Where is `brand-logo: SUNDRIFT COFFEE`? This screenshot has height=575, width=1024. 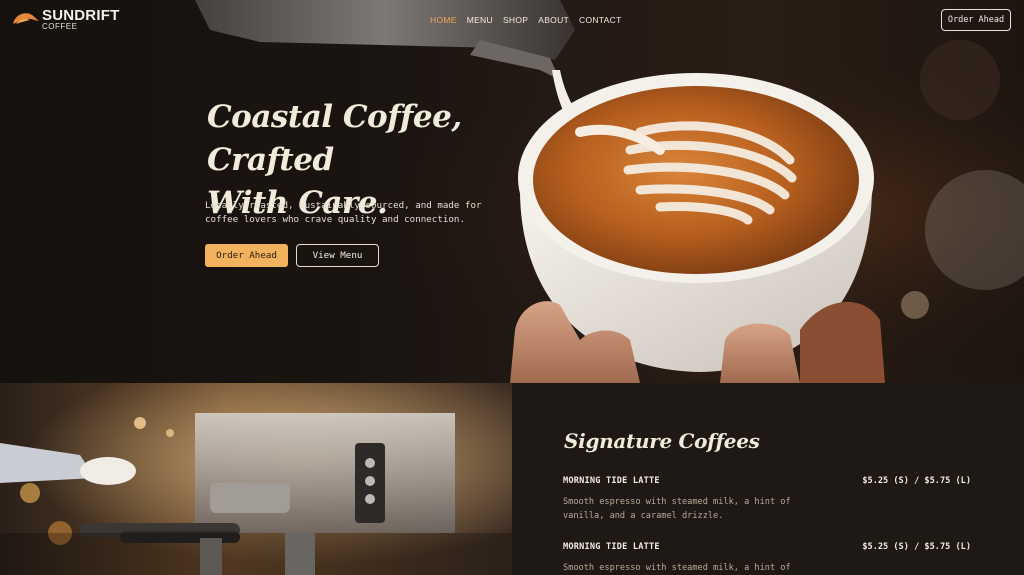
brand-logo: SUNDRIFT COFFEE is located at coordinates (65, 19).